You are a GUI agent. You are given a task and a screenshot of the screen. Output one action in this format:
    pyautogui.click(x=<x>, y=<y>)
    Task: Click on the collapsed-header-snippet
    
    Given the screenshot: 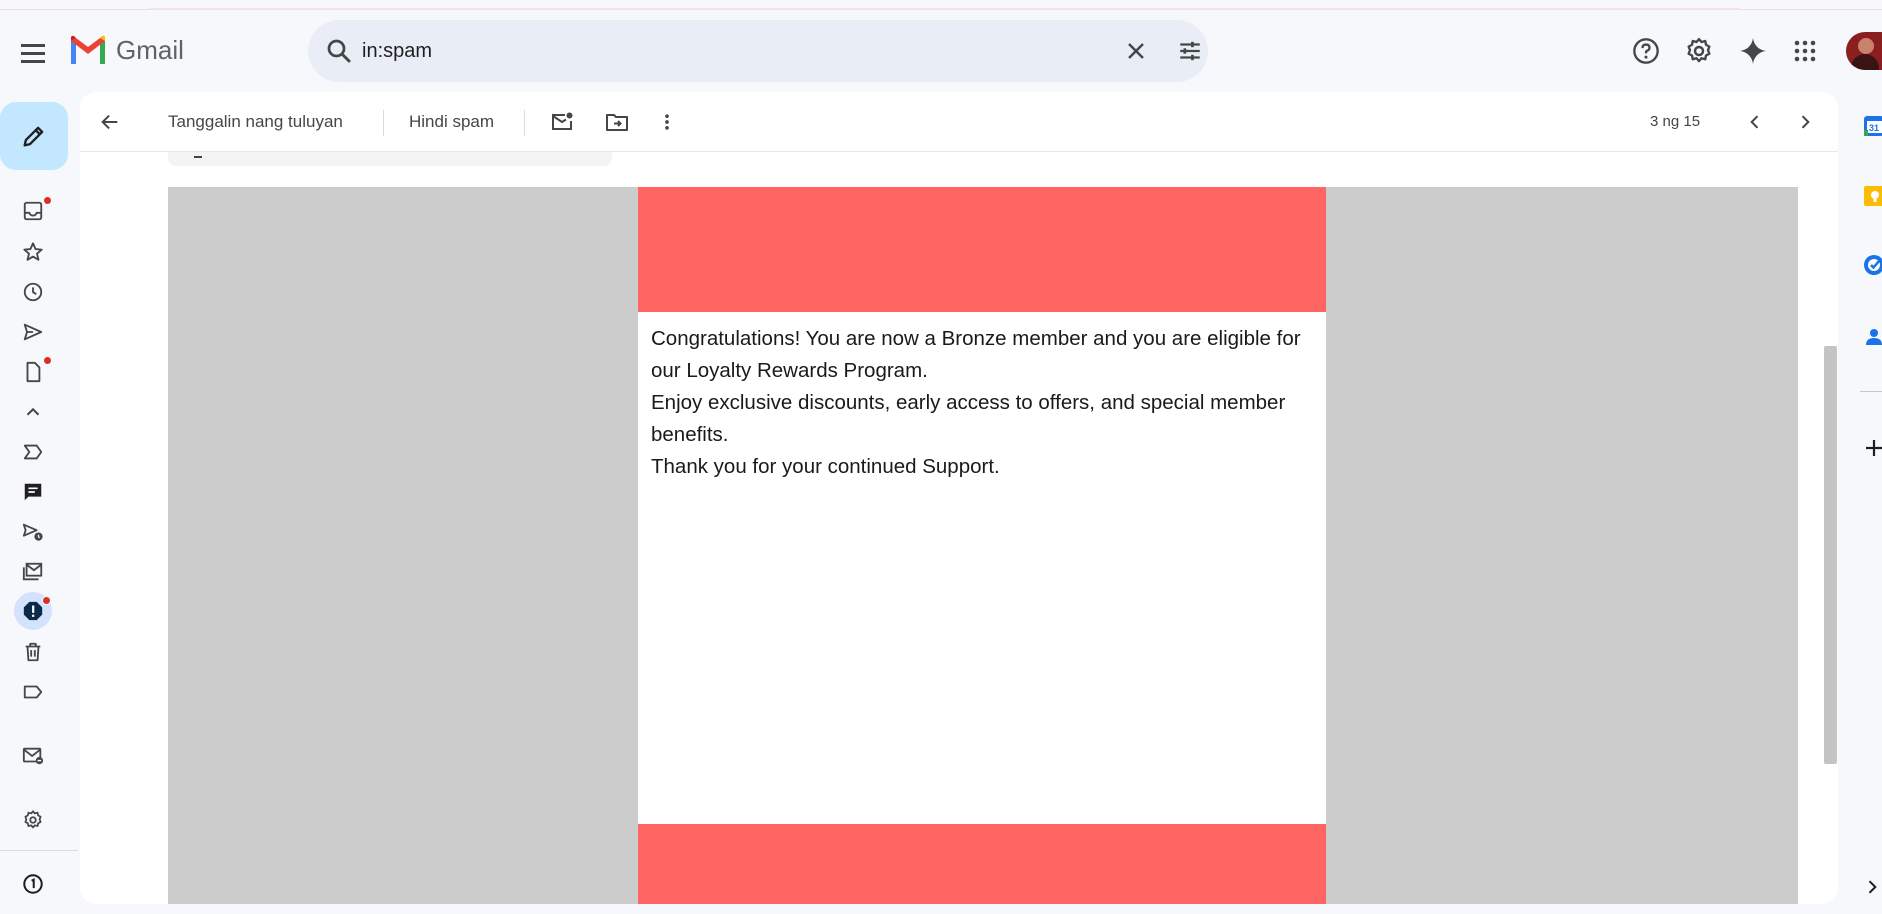 What is the action you would take?
    pyautogui.click(x=390, y=159)
    